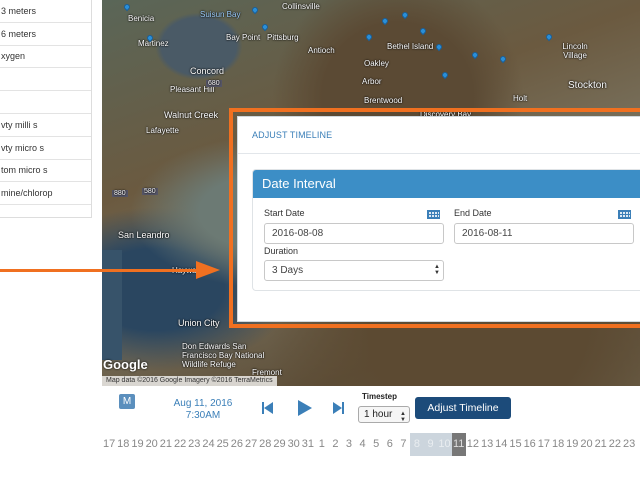 Image resolution: width=640 pixels, height=480 pixels. What do you see at coordinates (363, 444) in the screenshot?
I see `timeline-tick: 4` at bounding box center [363, 444].